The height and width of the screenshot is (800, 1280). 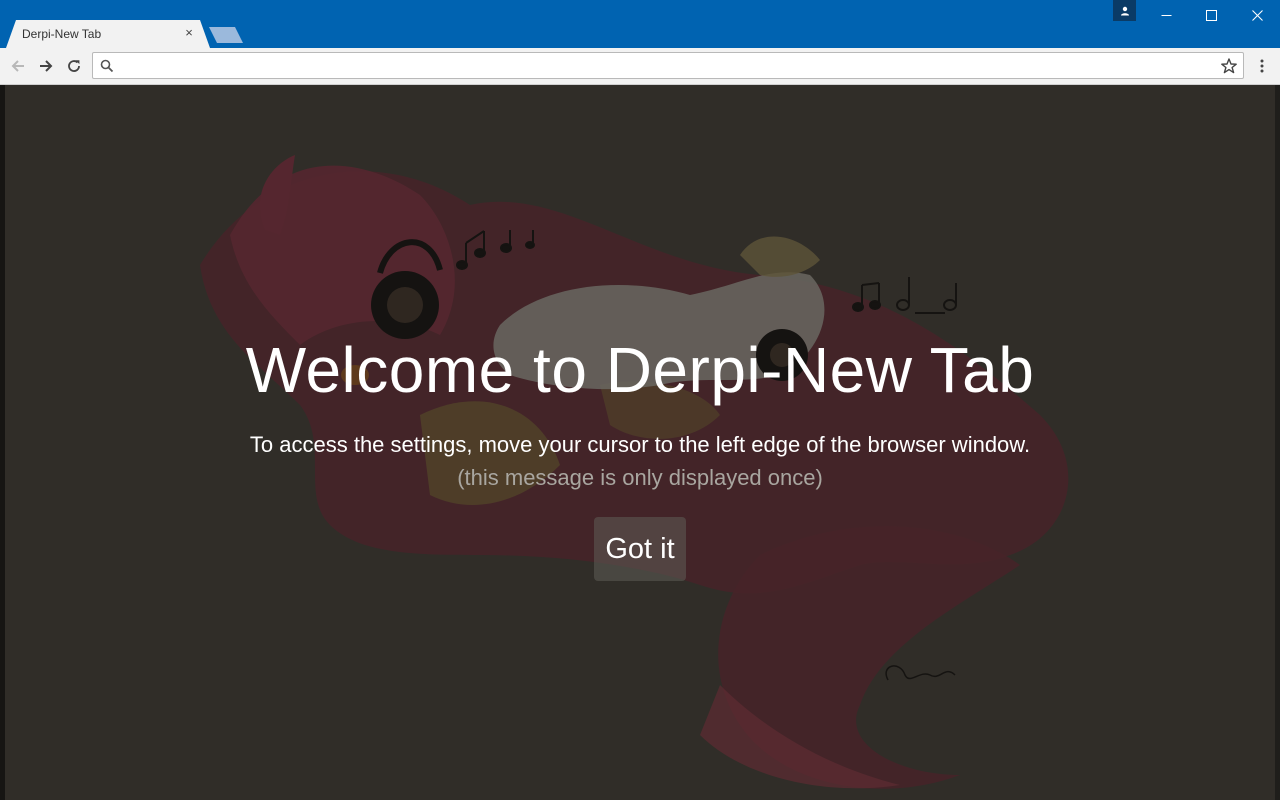 I want to click on reload-button, so click(x=74, y=66).